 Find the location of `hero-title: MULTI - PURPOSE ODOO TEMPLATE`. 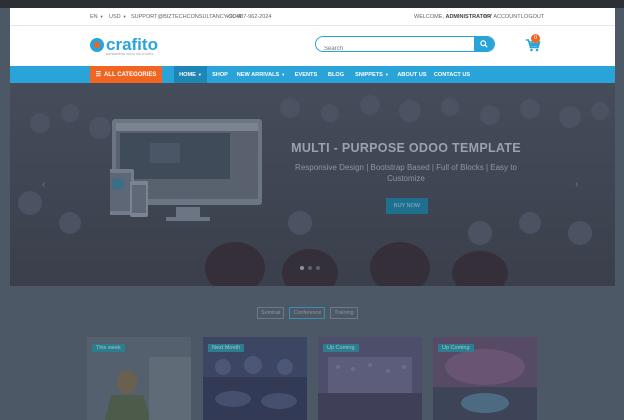

hero-title: MULTI - PURPOSE ODOO TEMPLATE is located at coordinates (406, 148).